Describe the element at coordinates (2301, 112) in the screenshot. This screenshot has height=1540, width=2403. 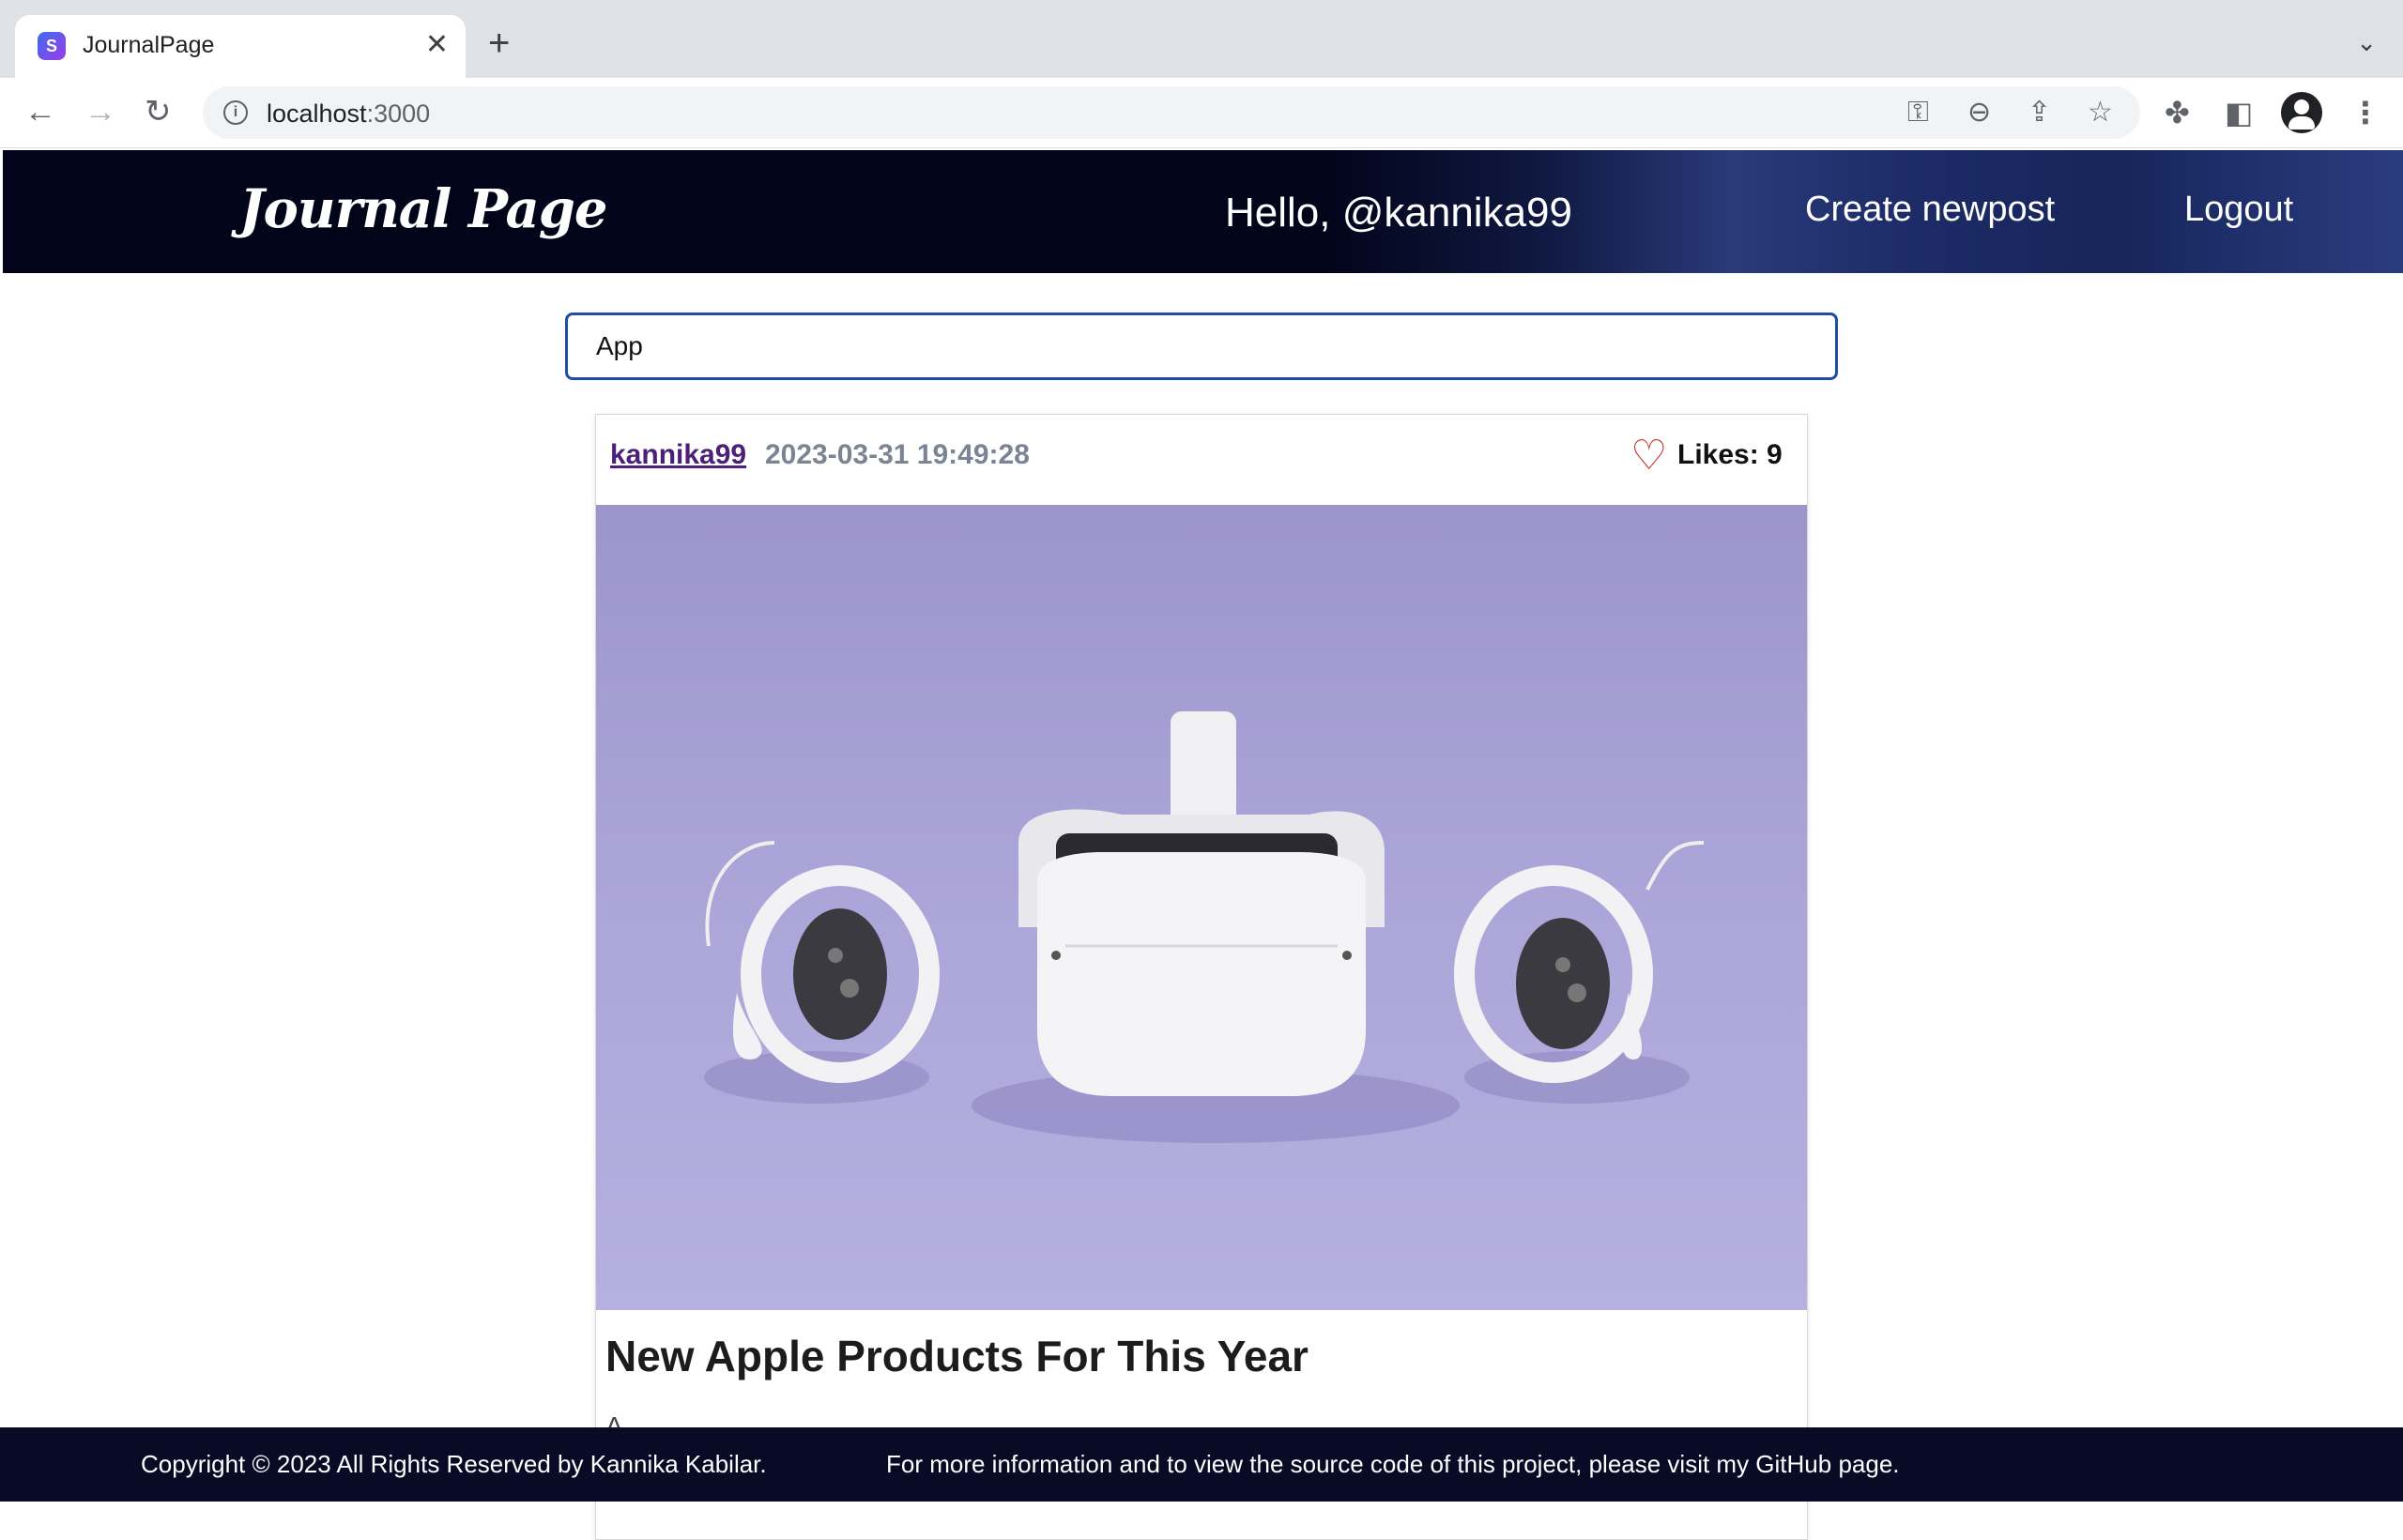
I see `profile-icon` at that location.